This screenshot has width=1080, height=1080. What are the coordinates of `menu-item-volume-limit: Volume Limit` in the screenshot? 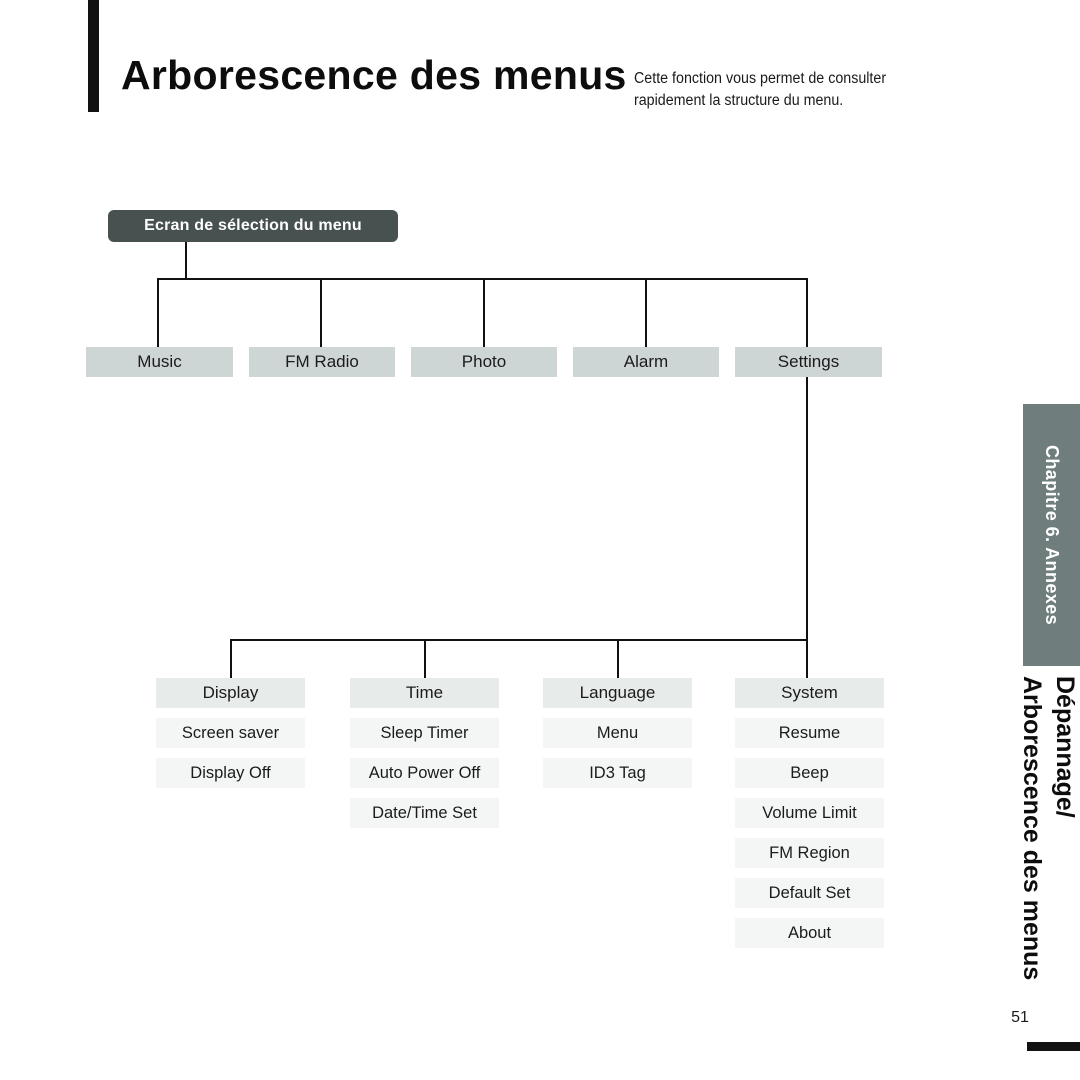 It's located at (809, 813).